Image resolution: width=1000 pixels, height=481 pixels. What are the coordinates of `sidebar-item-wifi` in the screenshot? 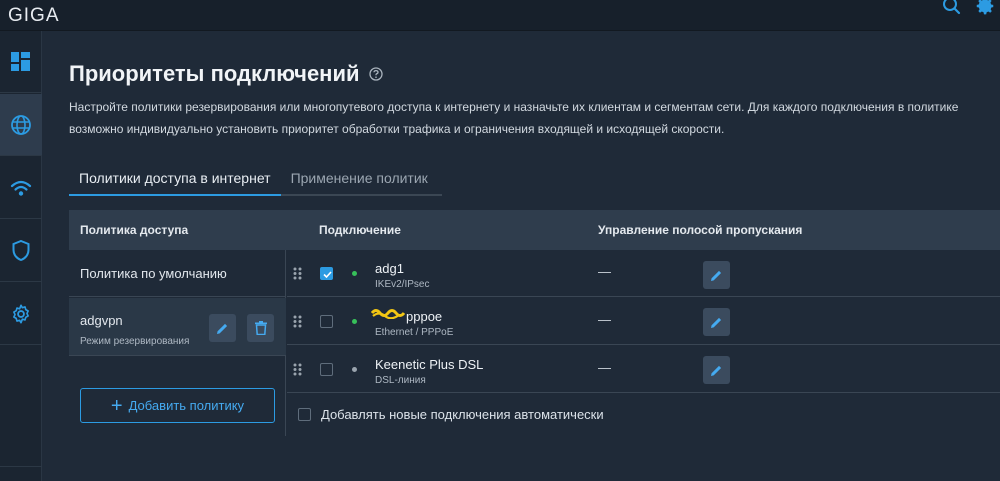 It's located at (21, 188).